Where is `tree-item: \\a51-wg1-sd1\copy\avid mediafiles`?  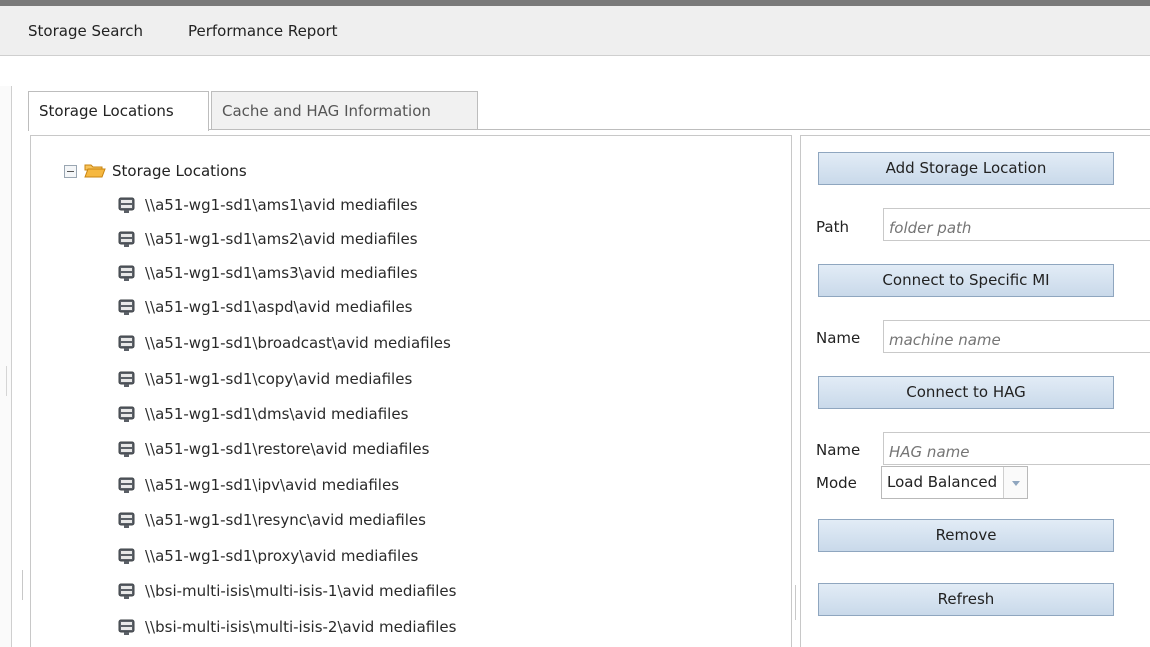 tree-item: \\a51-wg1-sd1\copy\avid mediafiles is located at coordinates (265, 379).